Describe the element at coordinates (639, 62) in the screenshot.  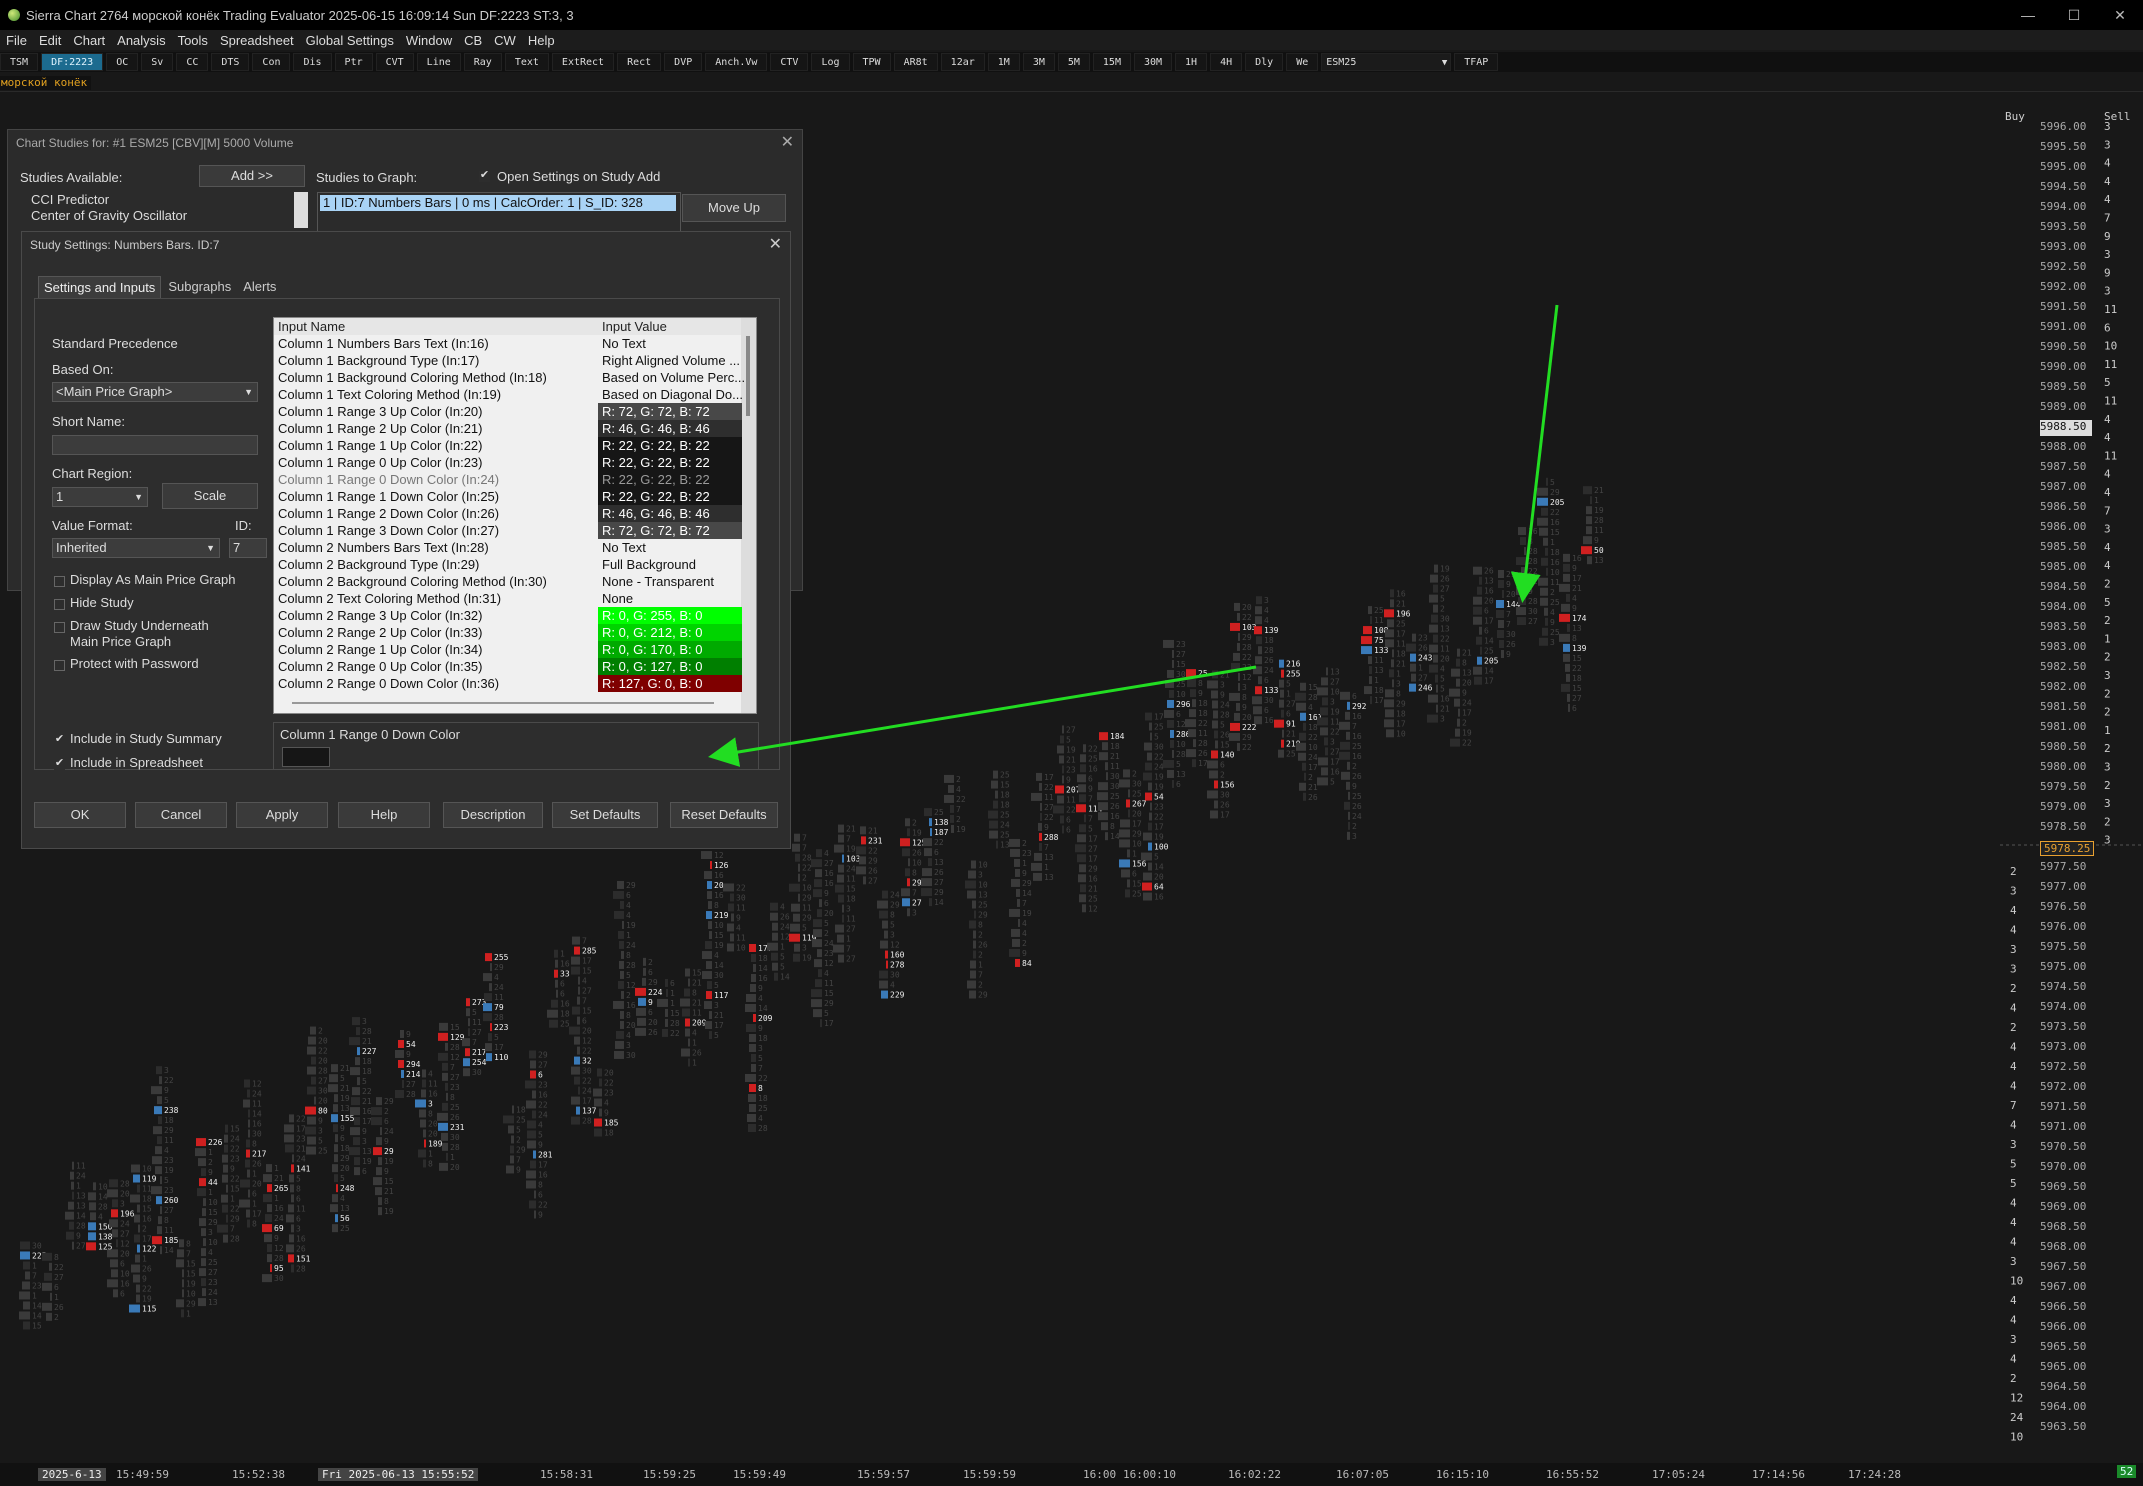
I see `toolbar-button-rect: Rect` at that location.